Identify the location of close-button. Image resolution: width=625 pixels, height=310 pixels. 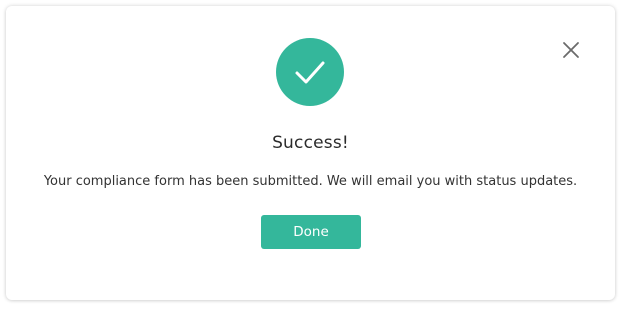
(571, 50).